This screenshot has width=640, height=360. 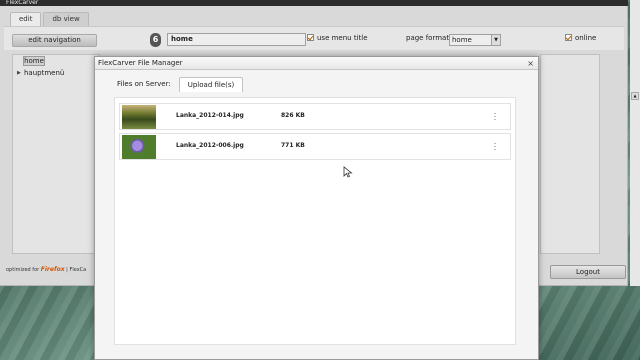 I want to click on tree-node-home: home, so click(x=34, y=61).